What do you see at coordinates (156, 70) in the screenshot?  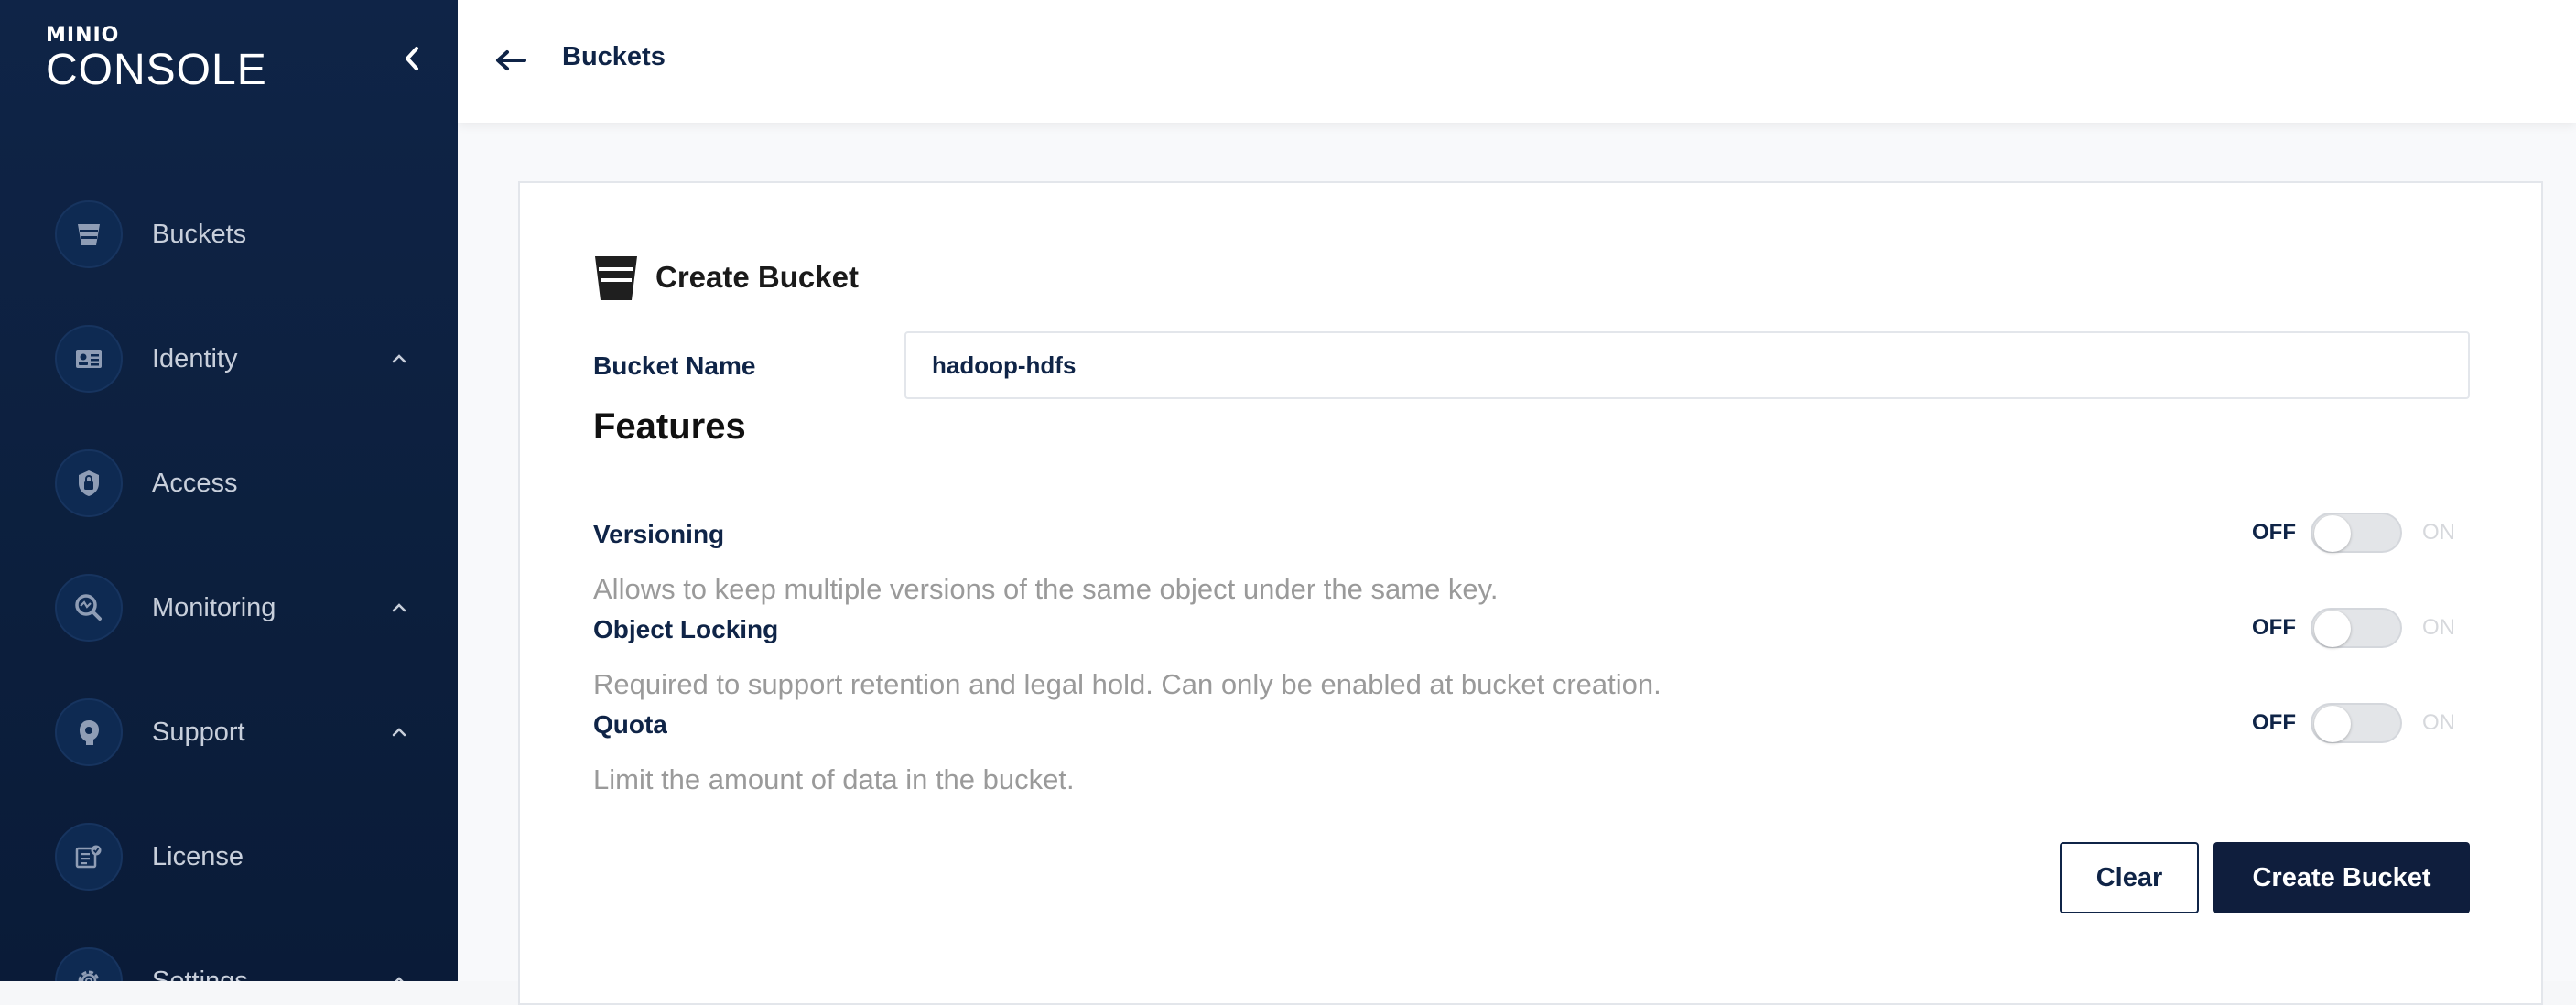 I see `logo-product: CONSOLE` at bounding box center [156, 70].